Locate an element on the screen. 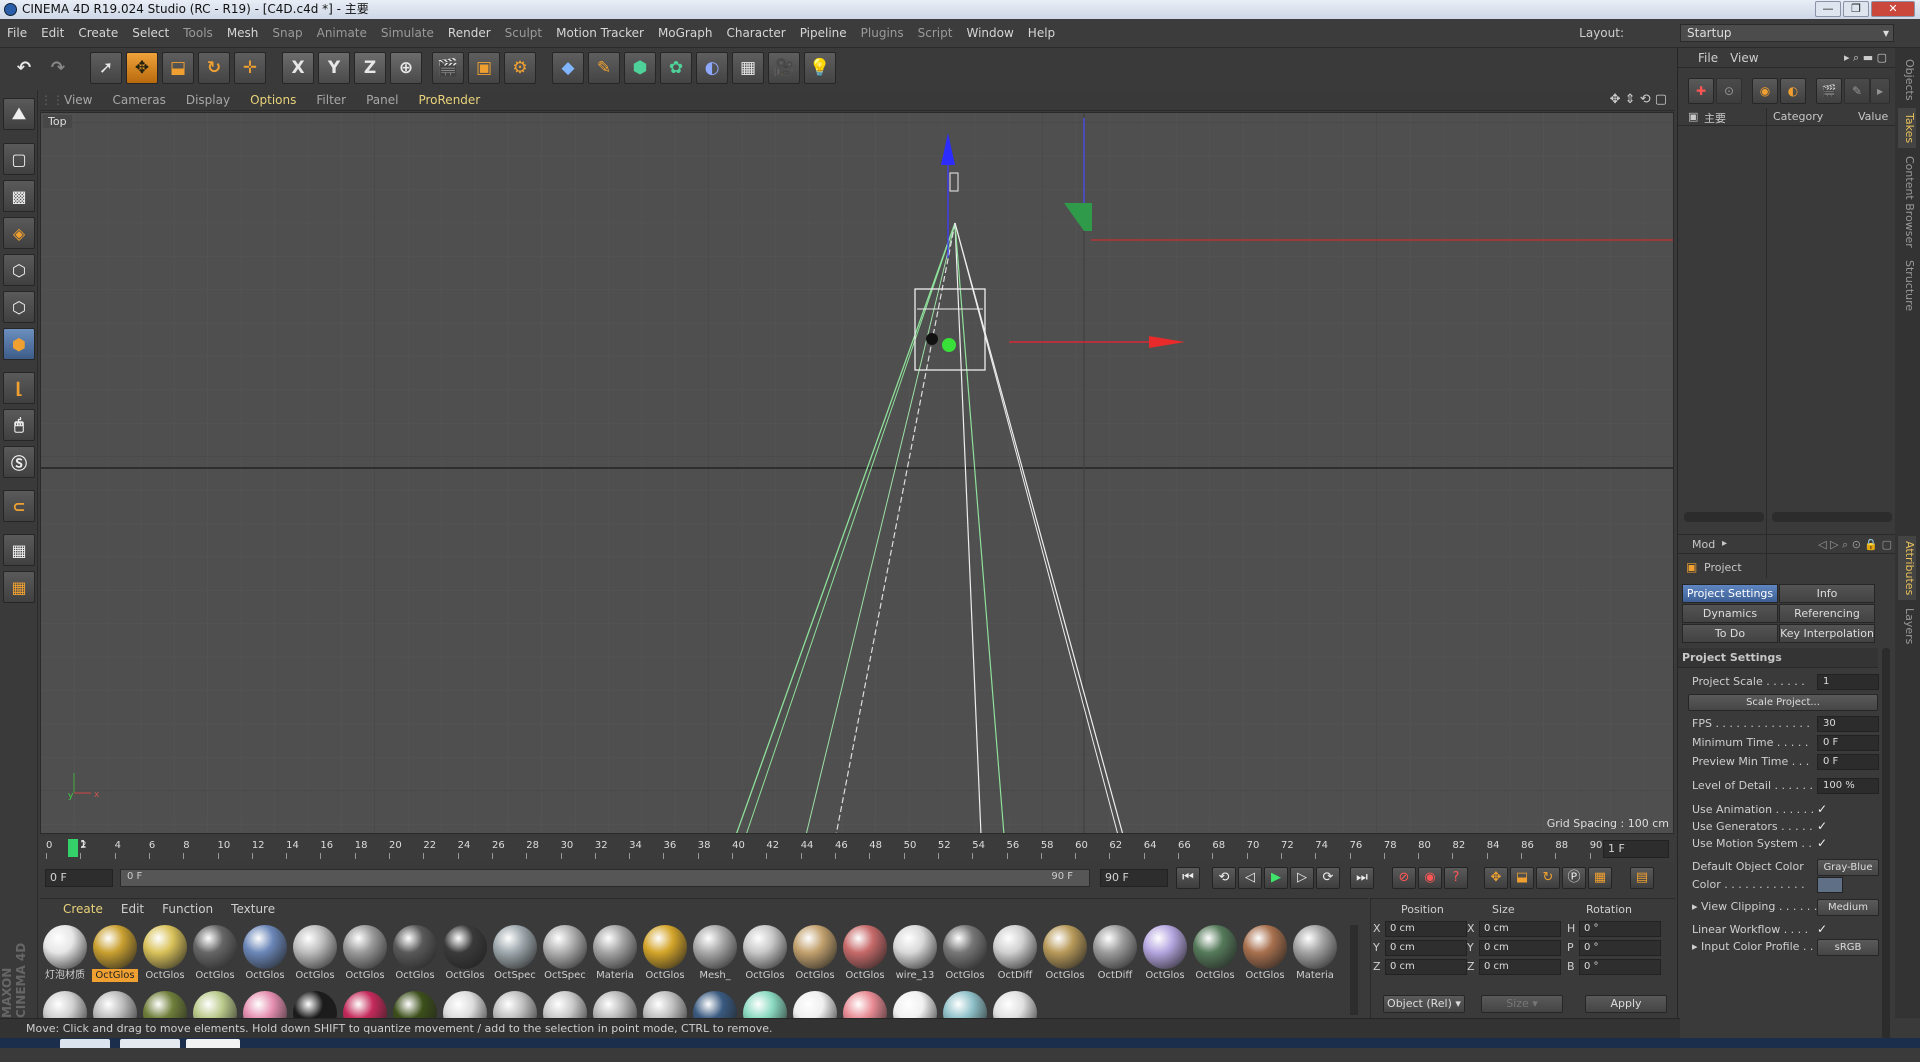 This screenshot has width=1920, height=1062. tab-referencing: Referencing is located at coordinates (1827, 613).